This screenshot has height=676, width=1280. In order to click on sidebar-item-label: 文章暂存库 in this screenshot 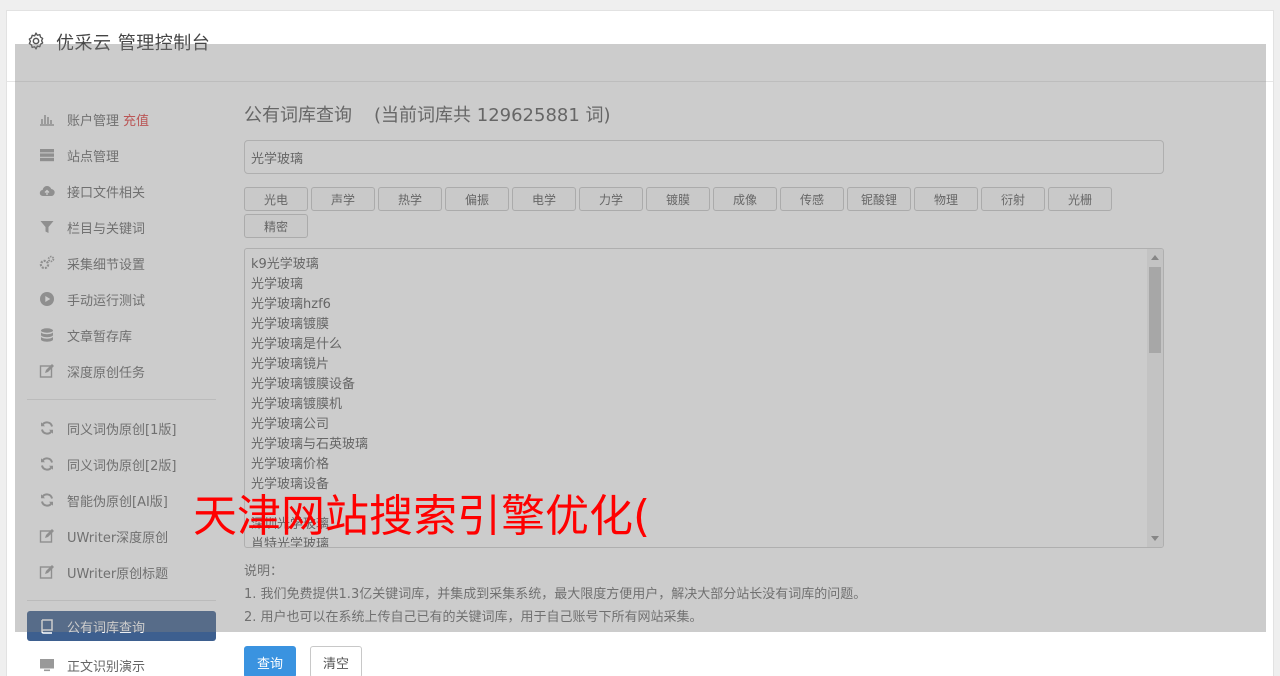, I will do `click(100, 337)`.